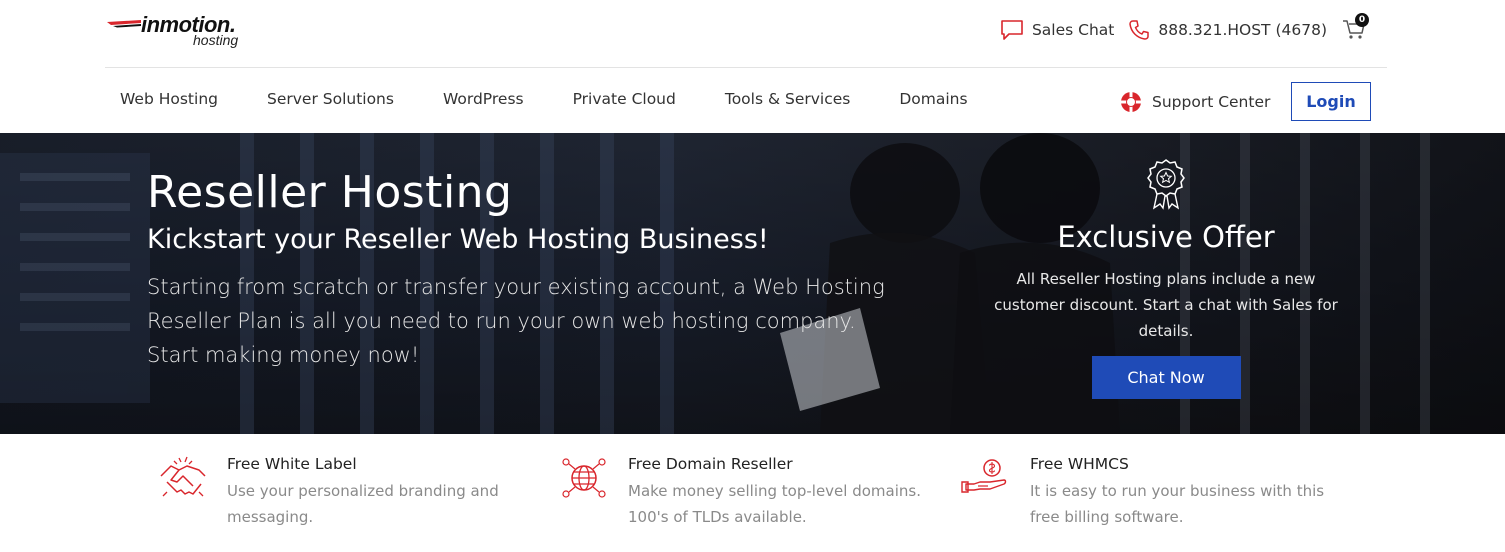 The width and height of the screenshot is (1505, 552). I want to click on support-center-link: Support Center, so click(1194, 102).